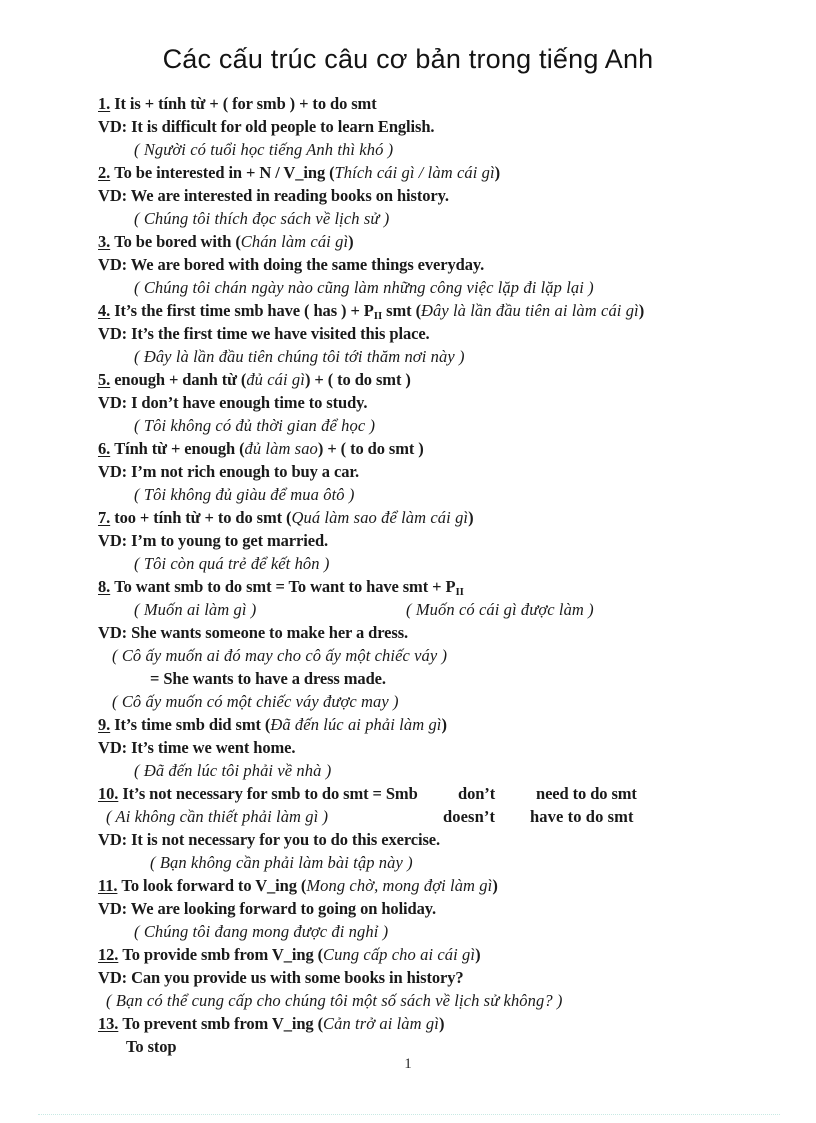  Describe the element at coordinates (641, 310) in the screenshot. I see `structure-tail-4: )` at that location.